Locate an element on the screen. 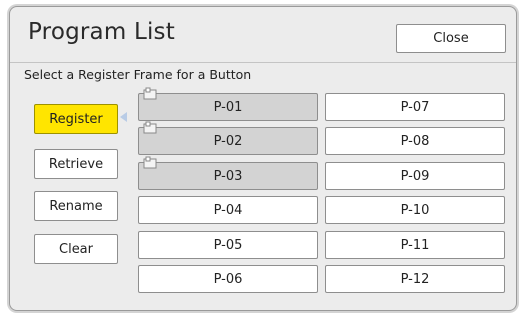  close-button: Close is located at coordinates (451, 38).